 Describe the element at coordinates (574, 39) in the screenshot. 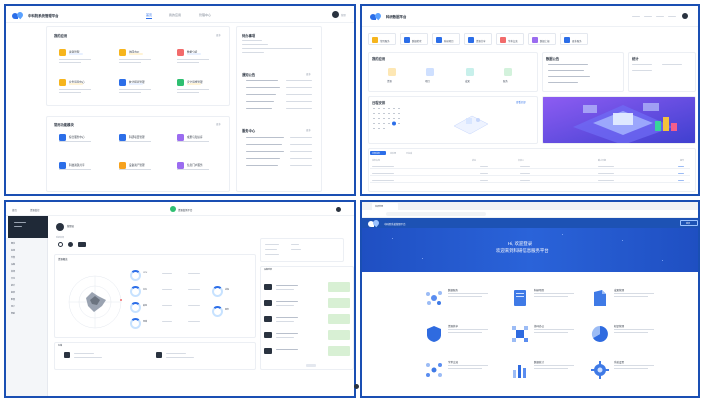

I see `tile-more: 更多服务` at that location.